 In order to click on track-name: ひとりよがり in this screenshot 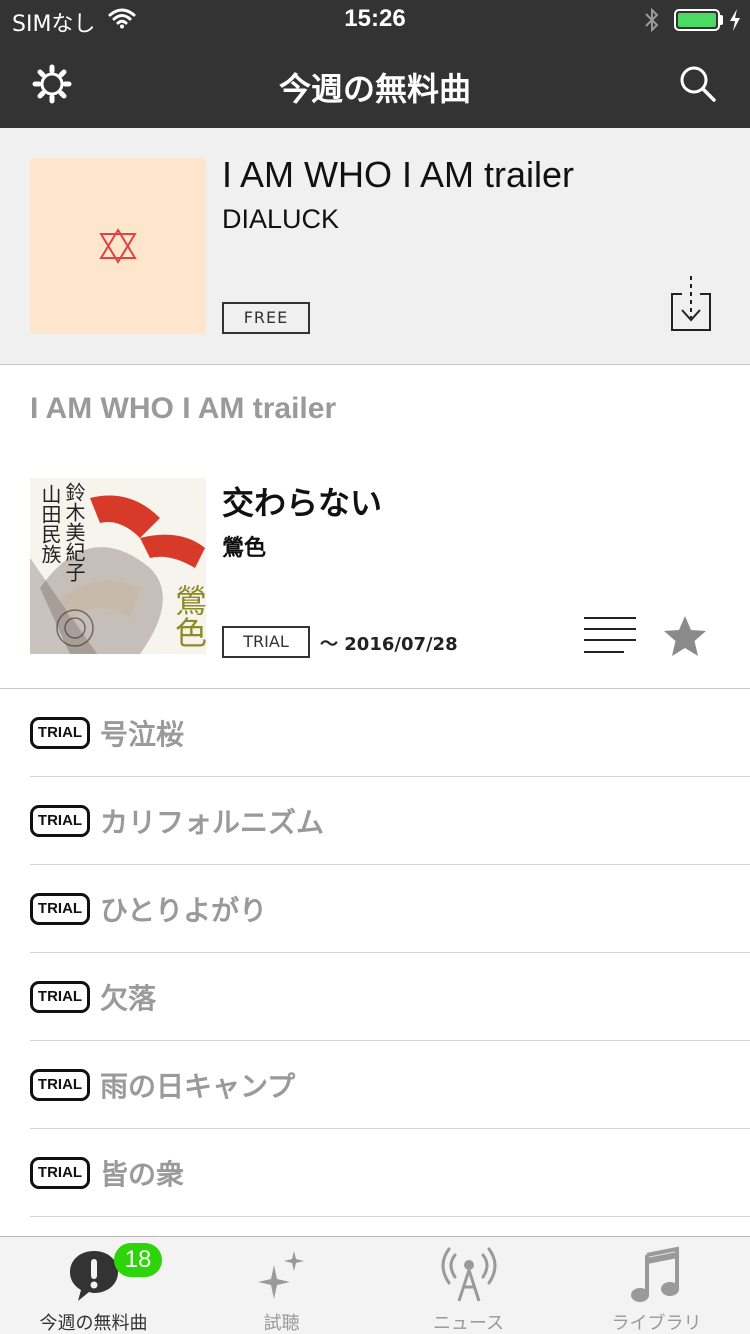, I will do `click(184, 910)`.